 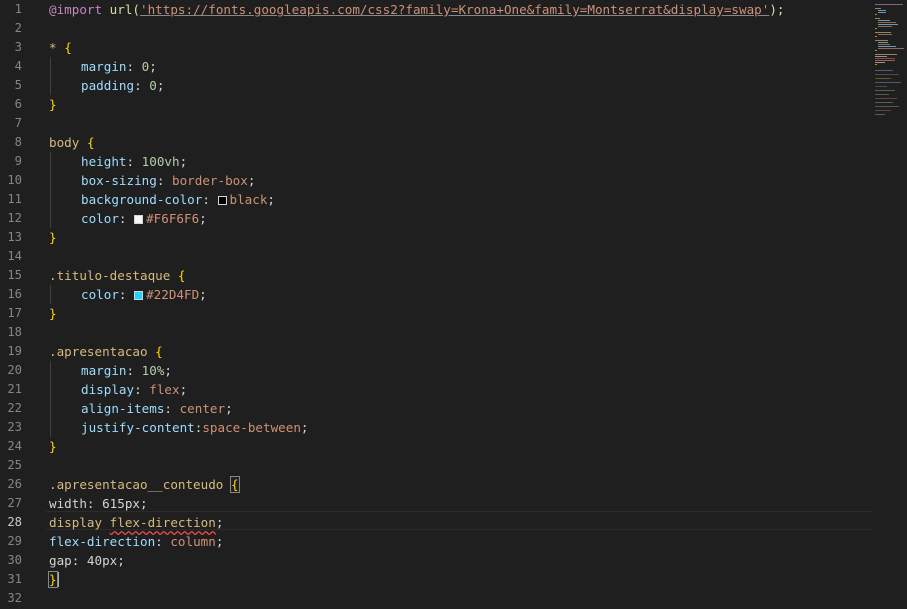 I want to click on line-number: 24, so click(x=14, y=446).